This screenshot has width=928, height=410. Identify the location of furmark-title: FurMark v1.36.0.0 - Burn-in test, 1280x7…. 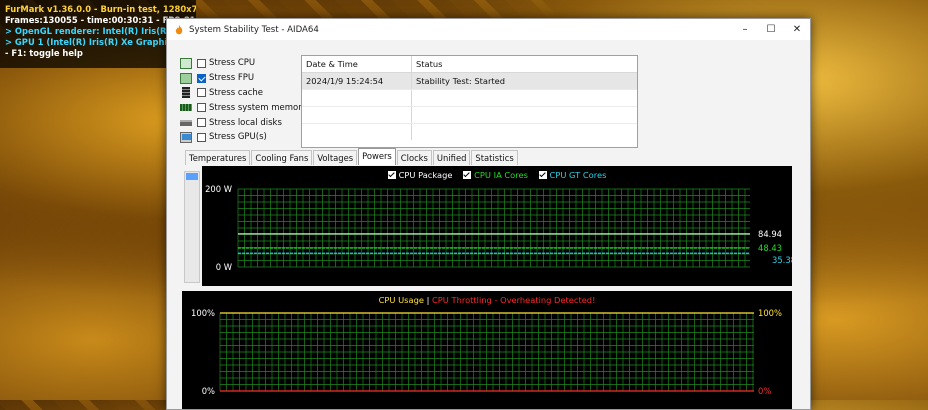
(100, 9).